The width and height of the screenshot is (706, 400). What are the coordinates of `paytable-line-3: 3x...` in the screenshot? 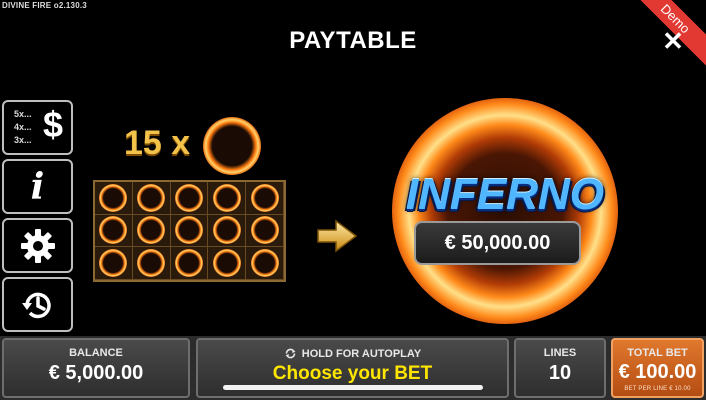 It's located at (23, 140).